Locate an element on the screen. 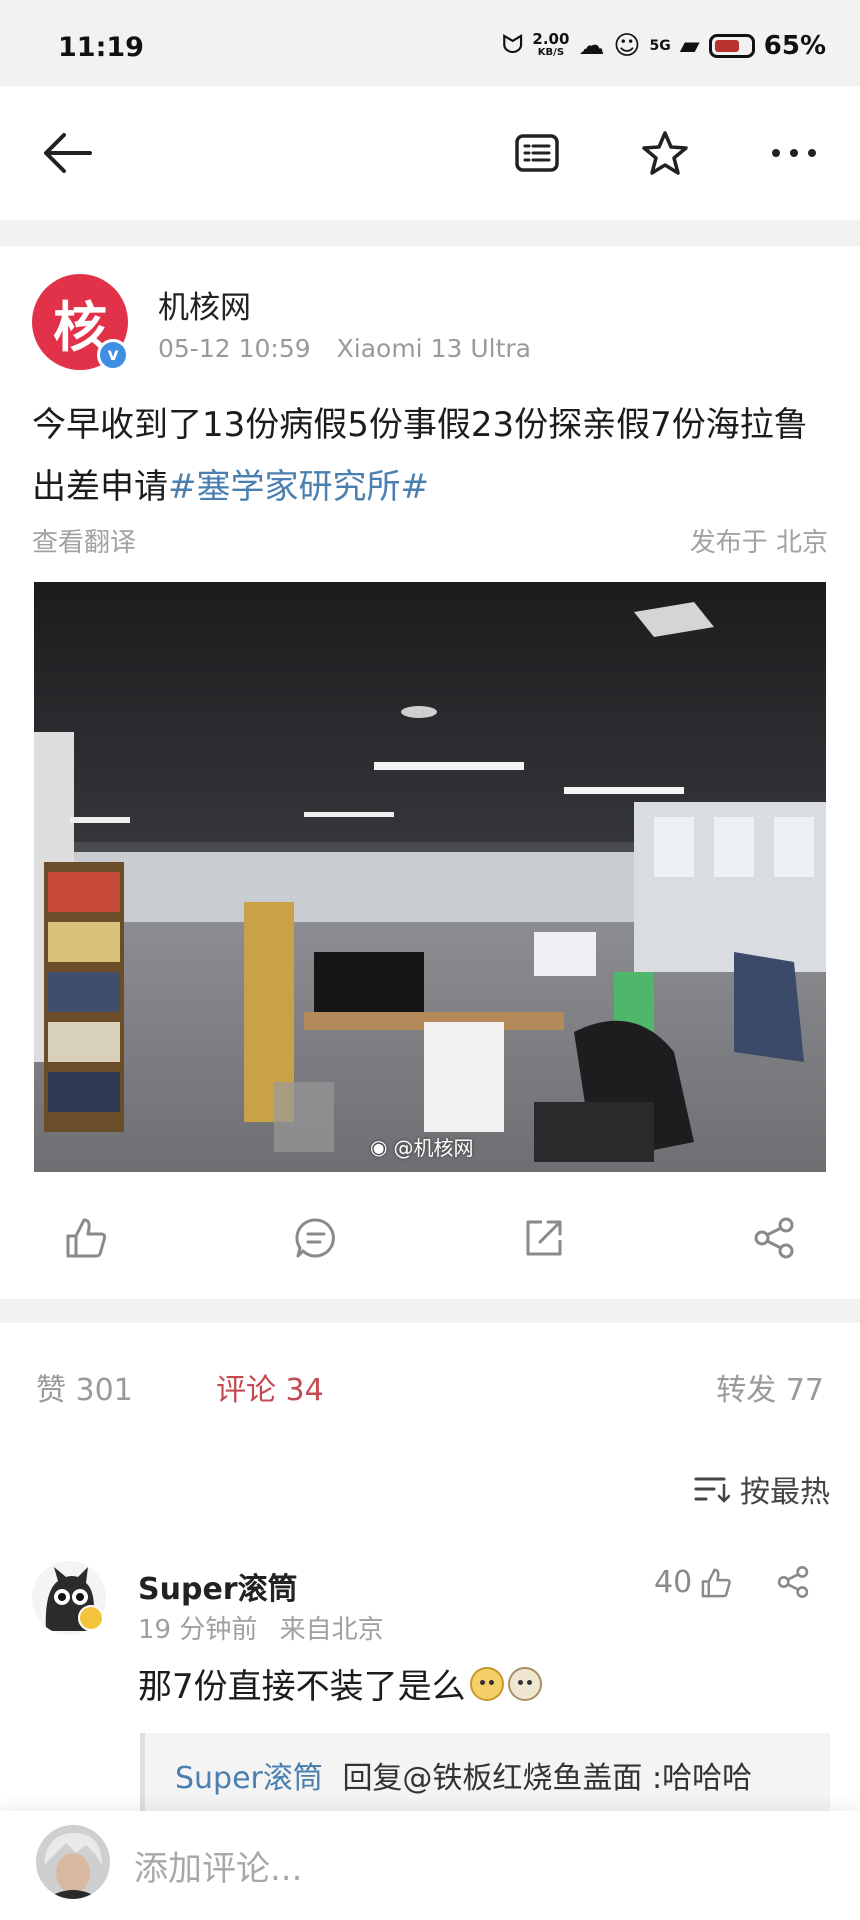 The height and width of the screenshot is (1920, 860). reader-mode-icon is located at coordinates (537, 153).